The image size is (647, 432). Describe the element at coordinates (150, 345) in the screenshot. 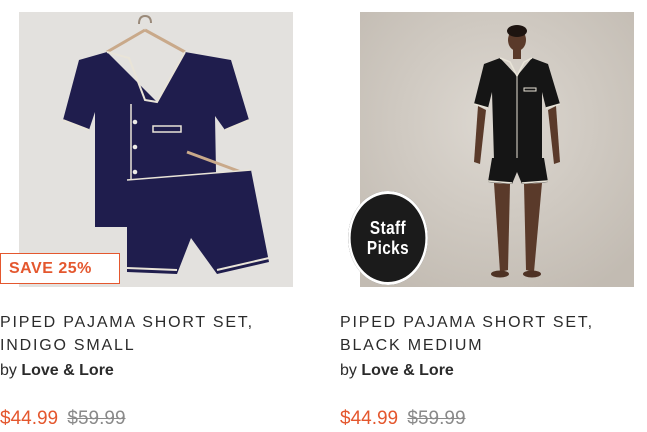

I see `product-title-line-2: INDIGO SMALL` at that location.